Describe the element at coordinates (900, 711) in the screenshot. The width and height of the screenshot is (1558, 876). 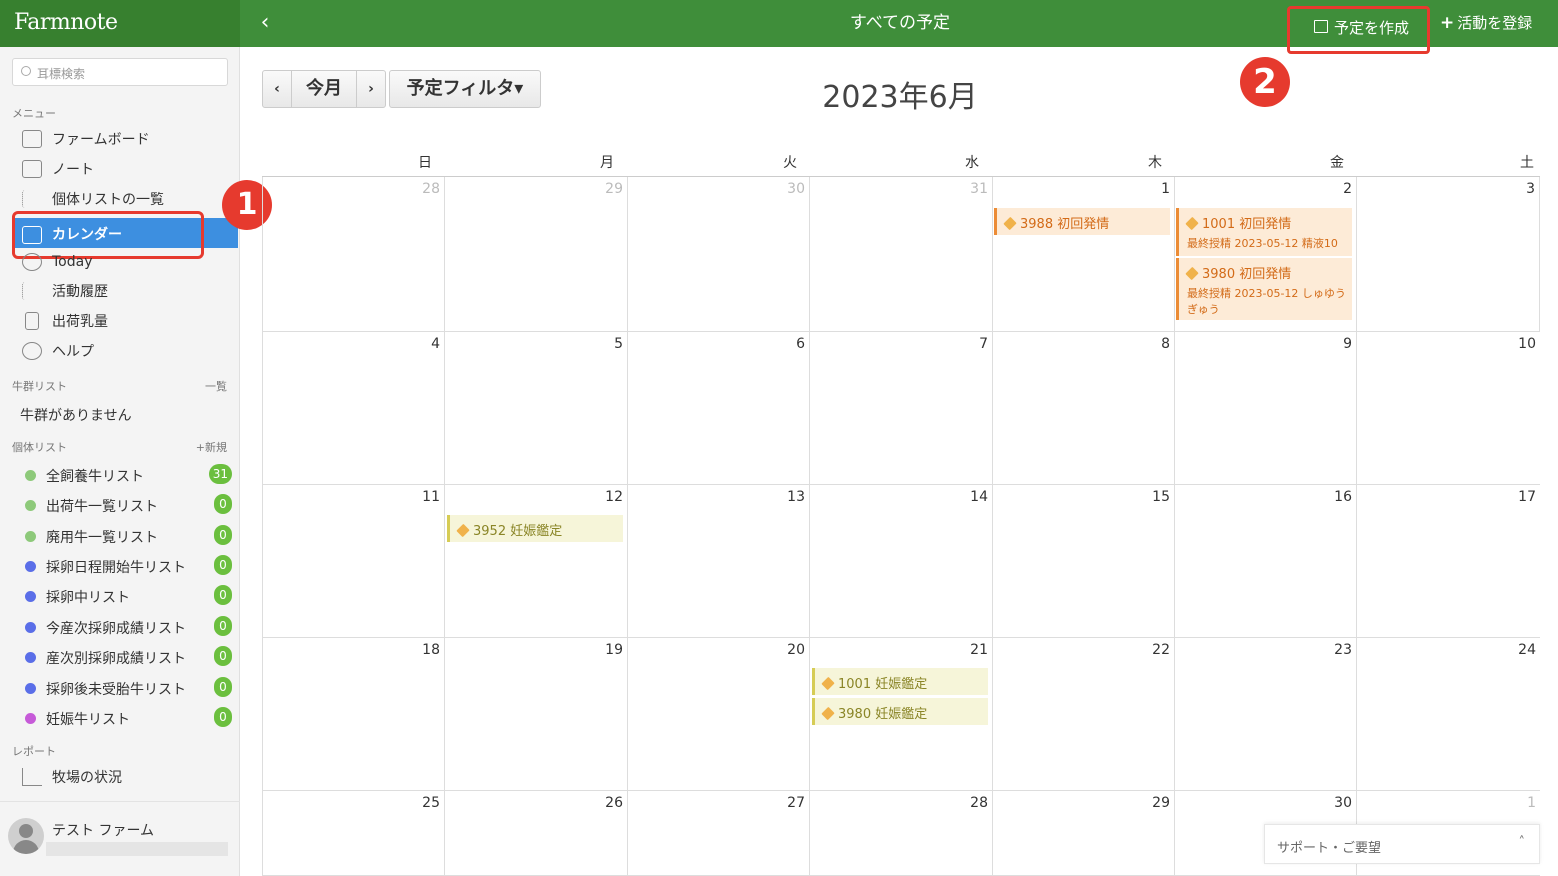
I see `calendar-event: 3980 妊娠鑑定` at that location.